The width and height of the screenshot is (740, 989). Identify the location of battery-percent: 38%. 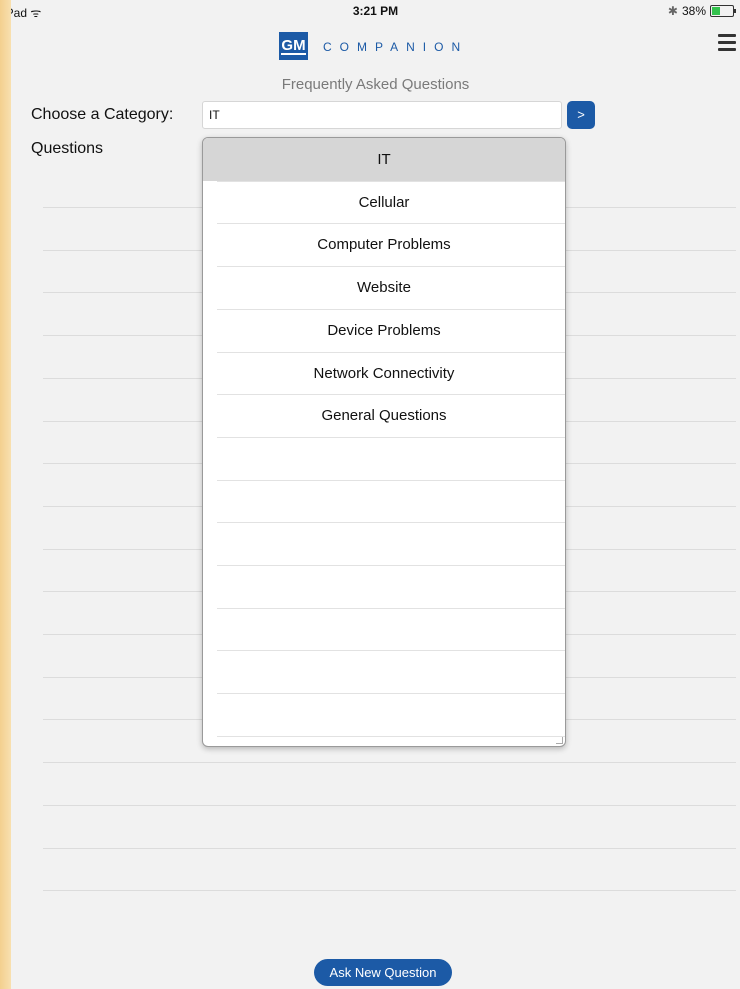
(693, 11).